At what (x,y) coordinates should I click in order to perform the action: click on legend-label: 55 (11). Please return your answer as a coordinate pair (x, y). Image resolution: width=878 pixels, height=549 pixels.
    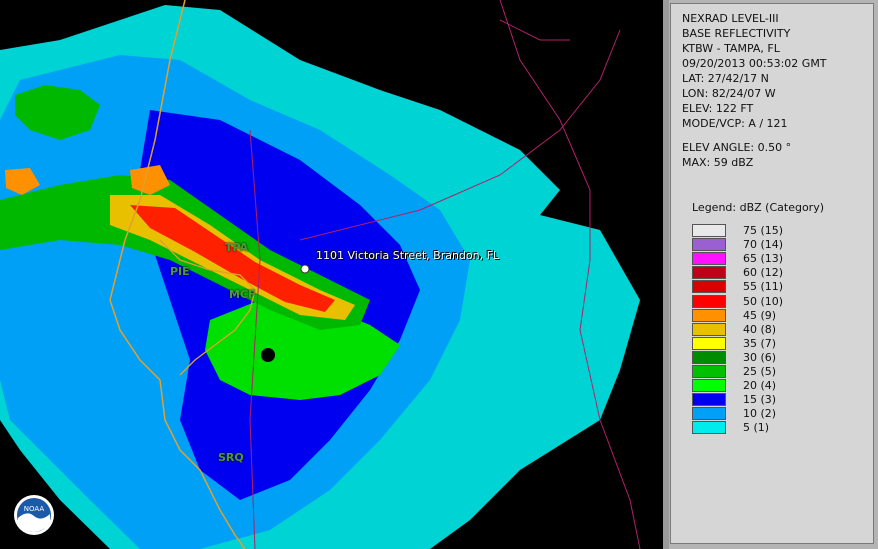
    Looking at the image, I should click on (763, 287).